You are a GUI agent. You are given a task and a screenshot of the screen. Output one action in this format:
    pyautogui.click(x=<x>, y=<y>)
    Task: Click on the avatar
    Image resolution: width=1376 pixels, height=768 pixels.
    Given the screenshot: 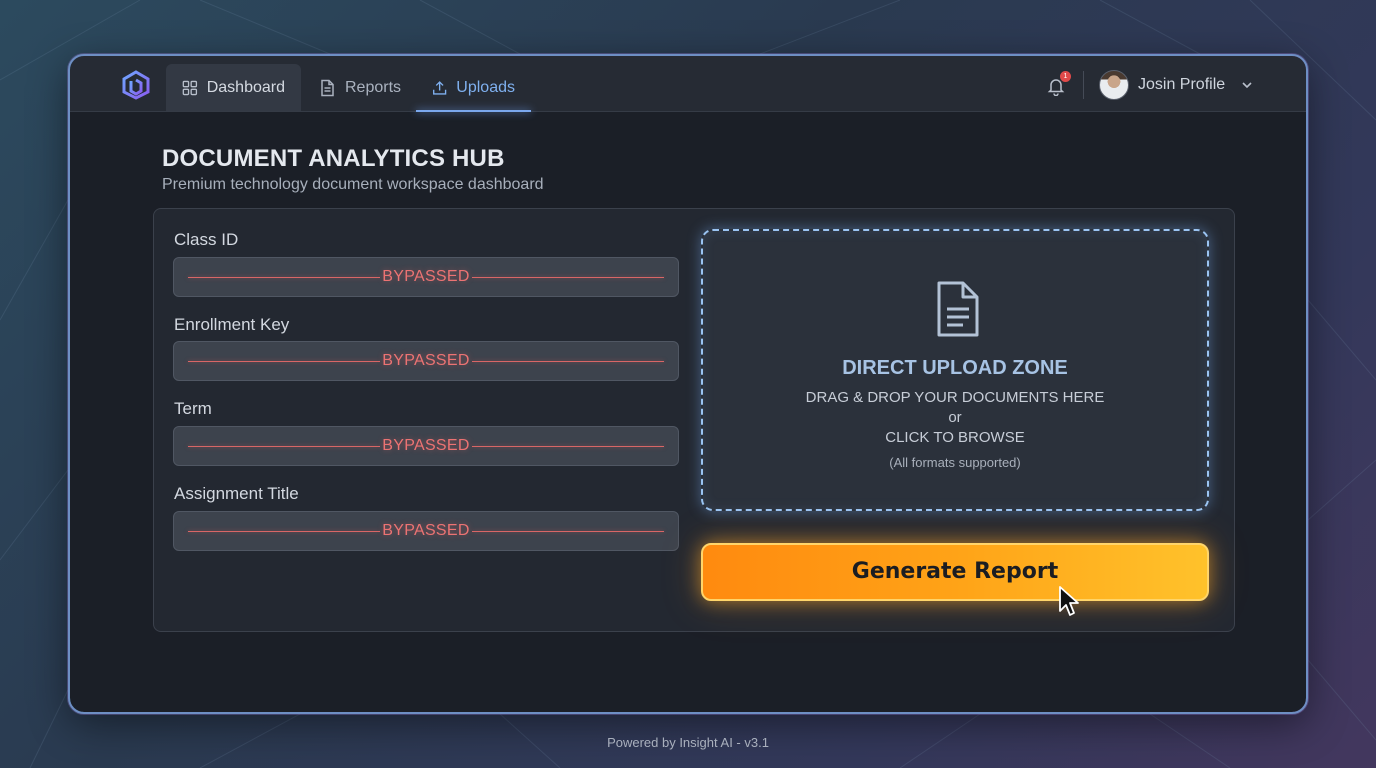 What is the action you would take?
    pyautogui.click(x=1114, y=85)
    